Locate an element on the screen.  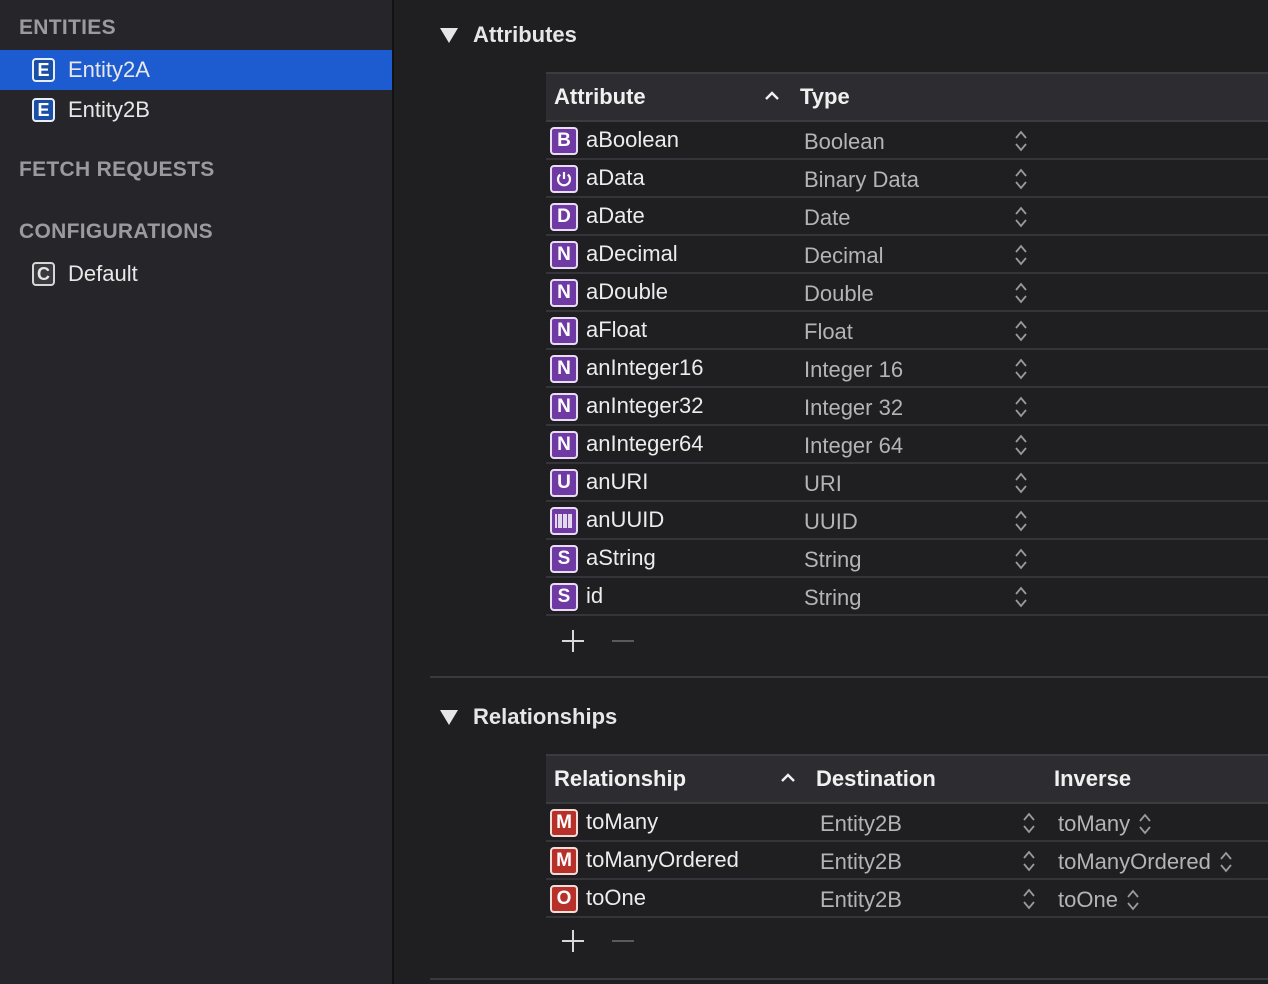
attribute-type-popup: Float is located at coordinates (828, 332).